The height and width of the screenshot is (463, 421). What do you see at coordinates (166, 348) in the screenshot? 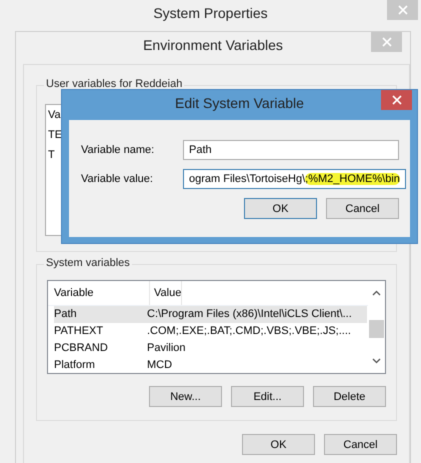
I see `table-cell-text: Pavilion` at bounding box center [166, 348].